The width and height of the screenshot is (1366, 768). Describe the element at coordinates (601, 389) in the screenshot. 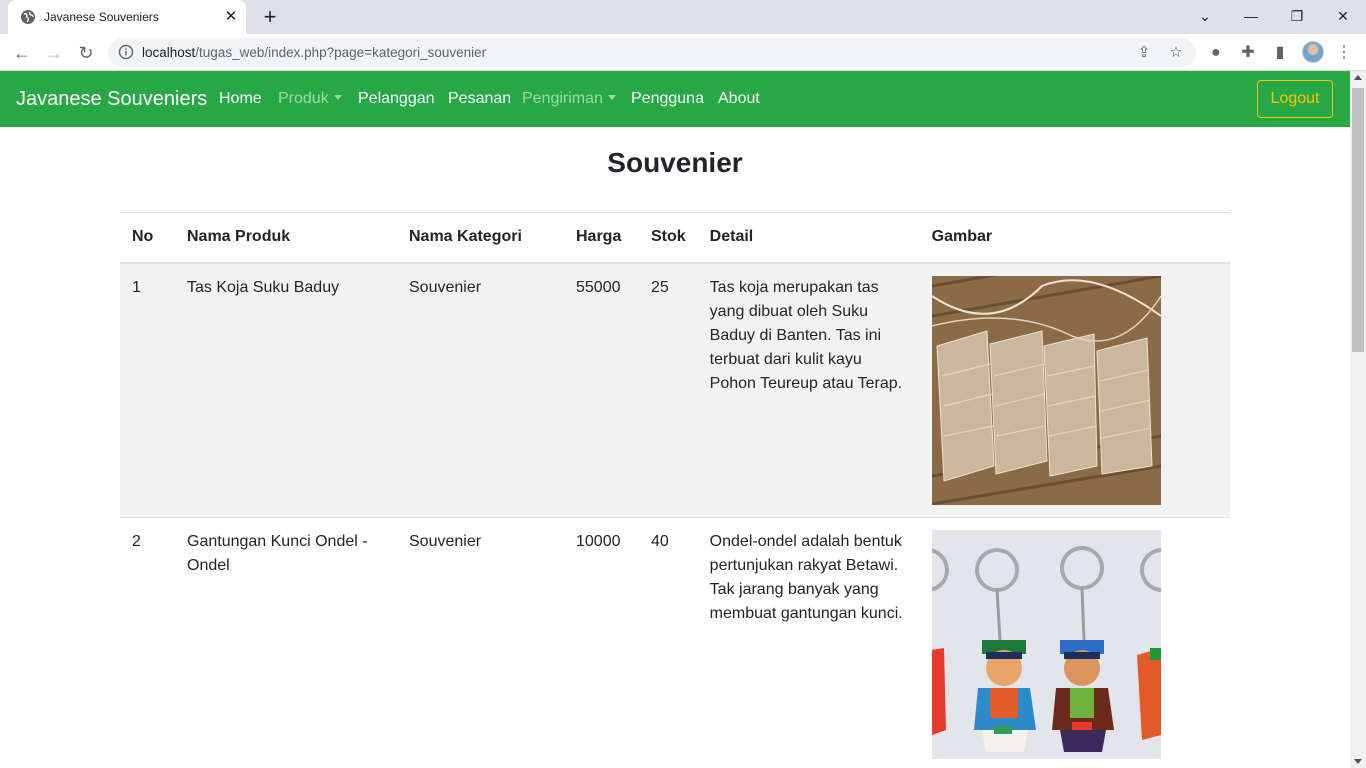

I see `cell-harga: 55000` at that location.